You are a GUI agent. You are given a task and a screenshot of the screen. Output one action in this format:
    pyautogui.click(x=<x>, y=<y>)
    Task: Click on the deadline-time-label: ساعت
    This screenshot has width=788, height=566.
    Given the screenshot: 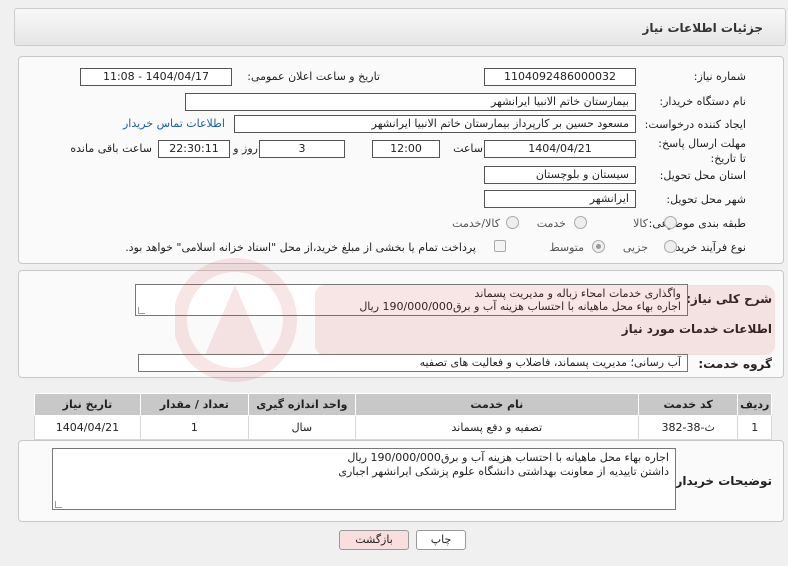 What is the action you would take?
    pyautogui.click(x=468, y=148)
    